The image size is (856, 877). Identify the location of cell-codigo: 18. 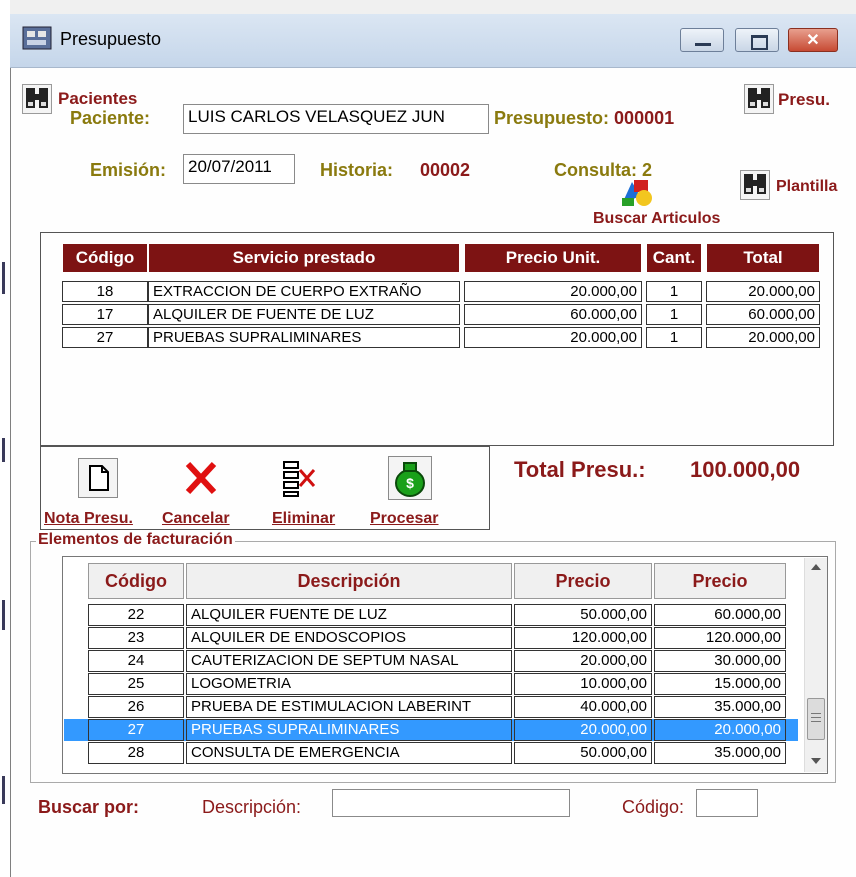
(105, 291).